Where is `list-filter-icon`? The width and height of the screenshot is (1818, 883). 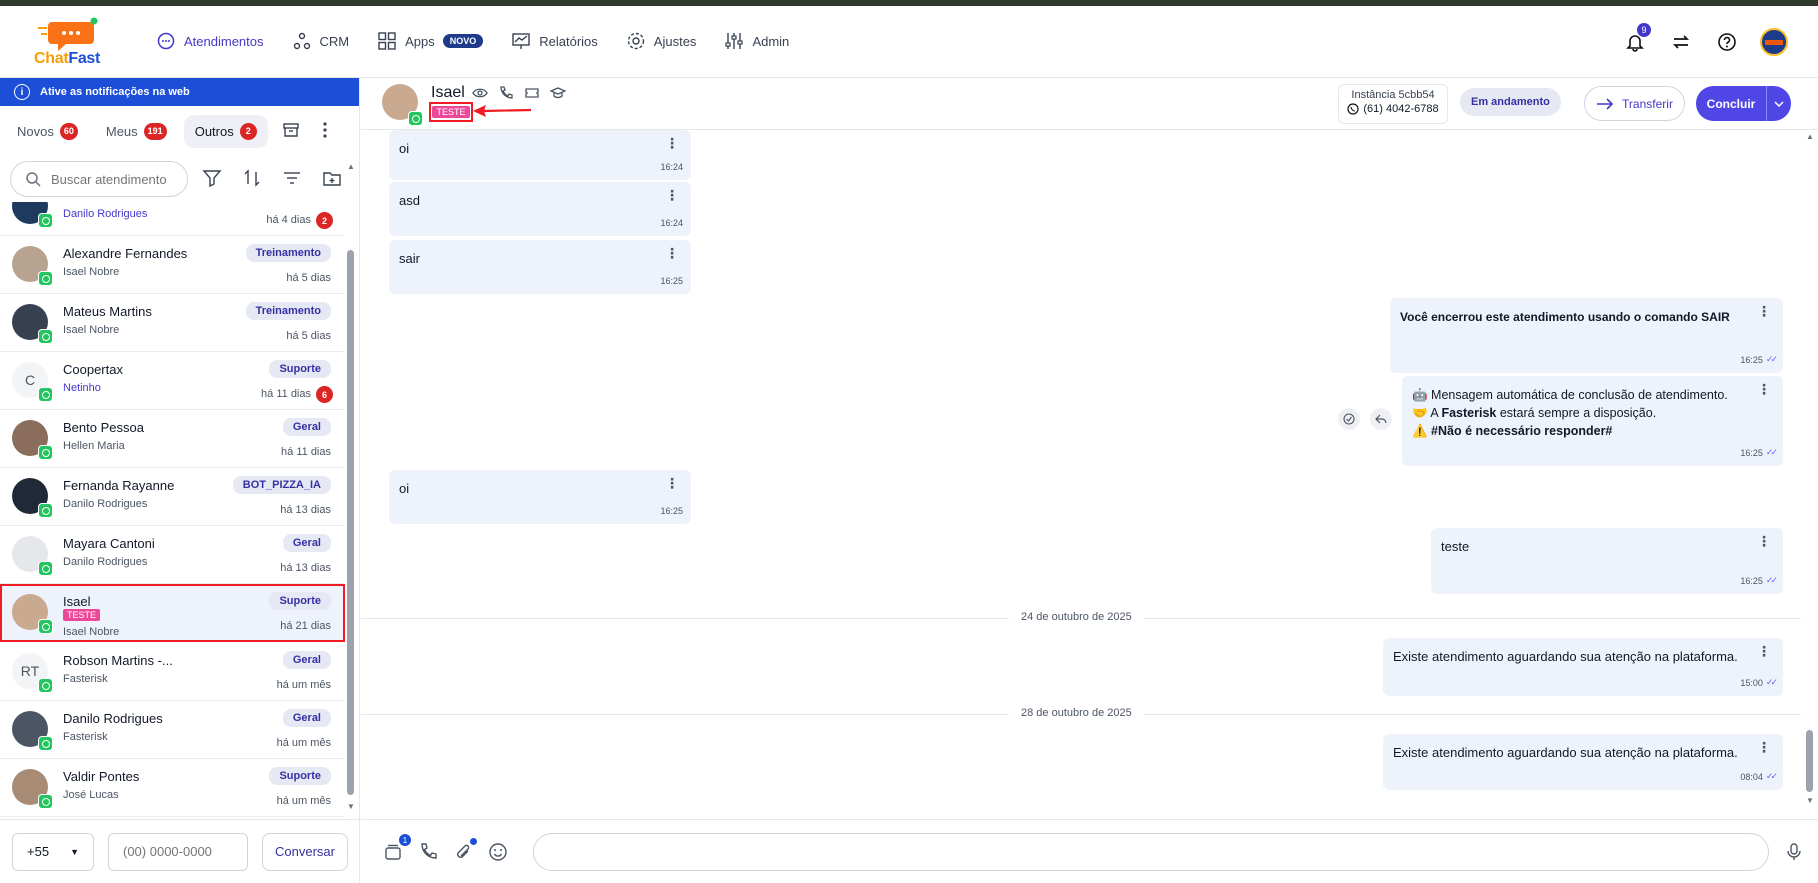
list-filter-icon is located at coordinates (292, 179).